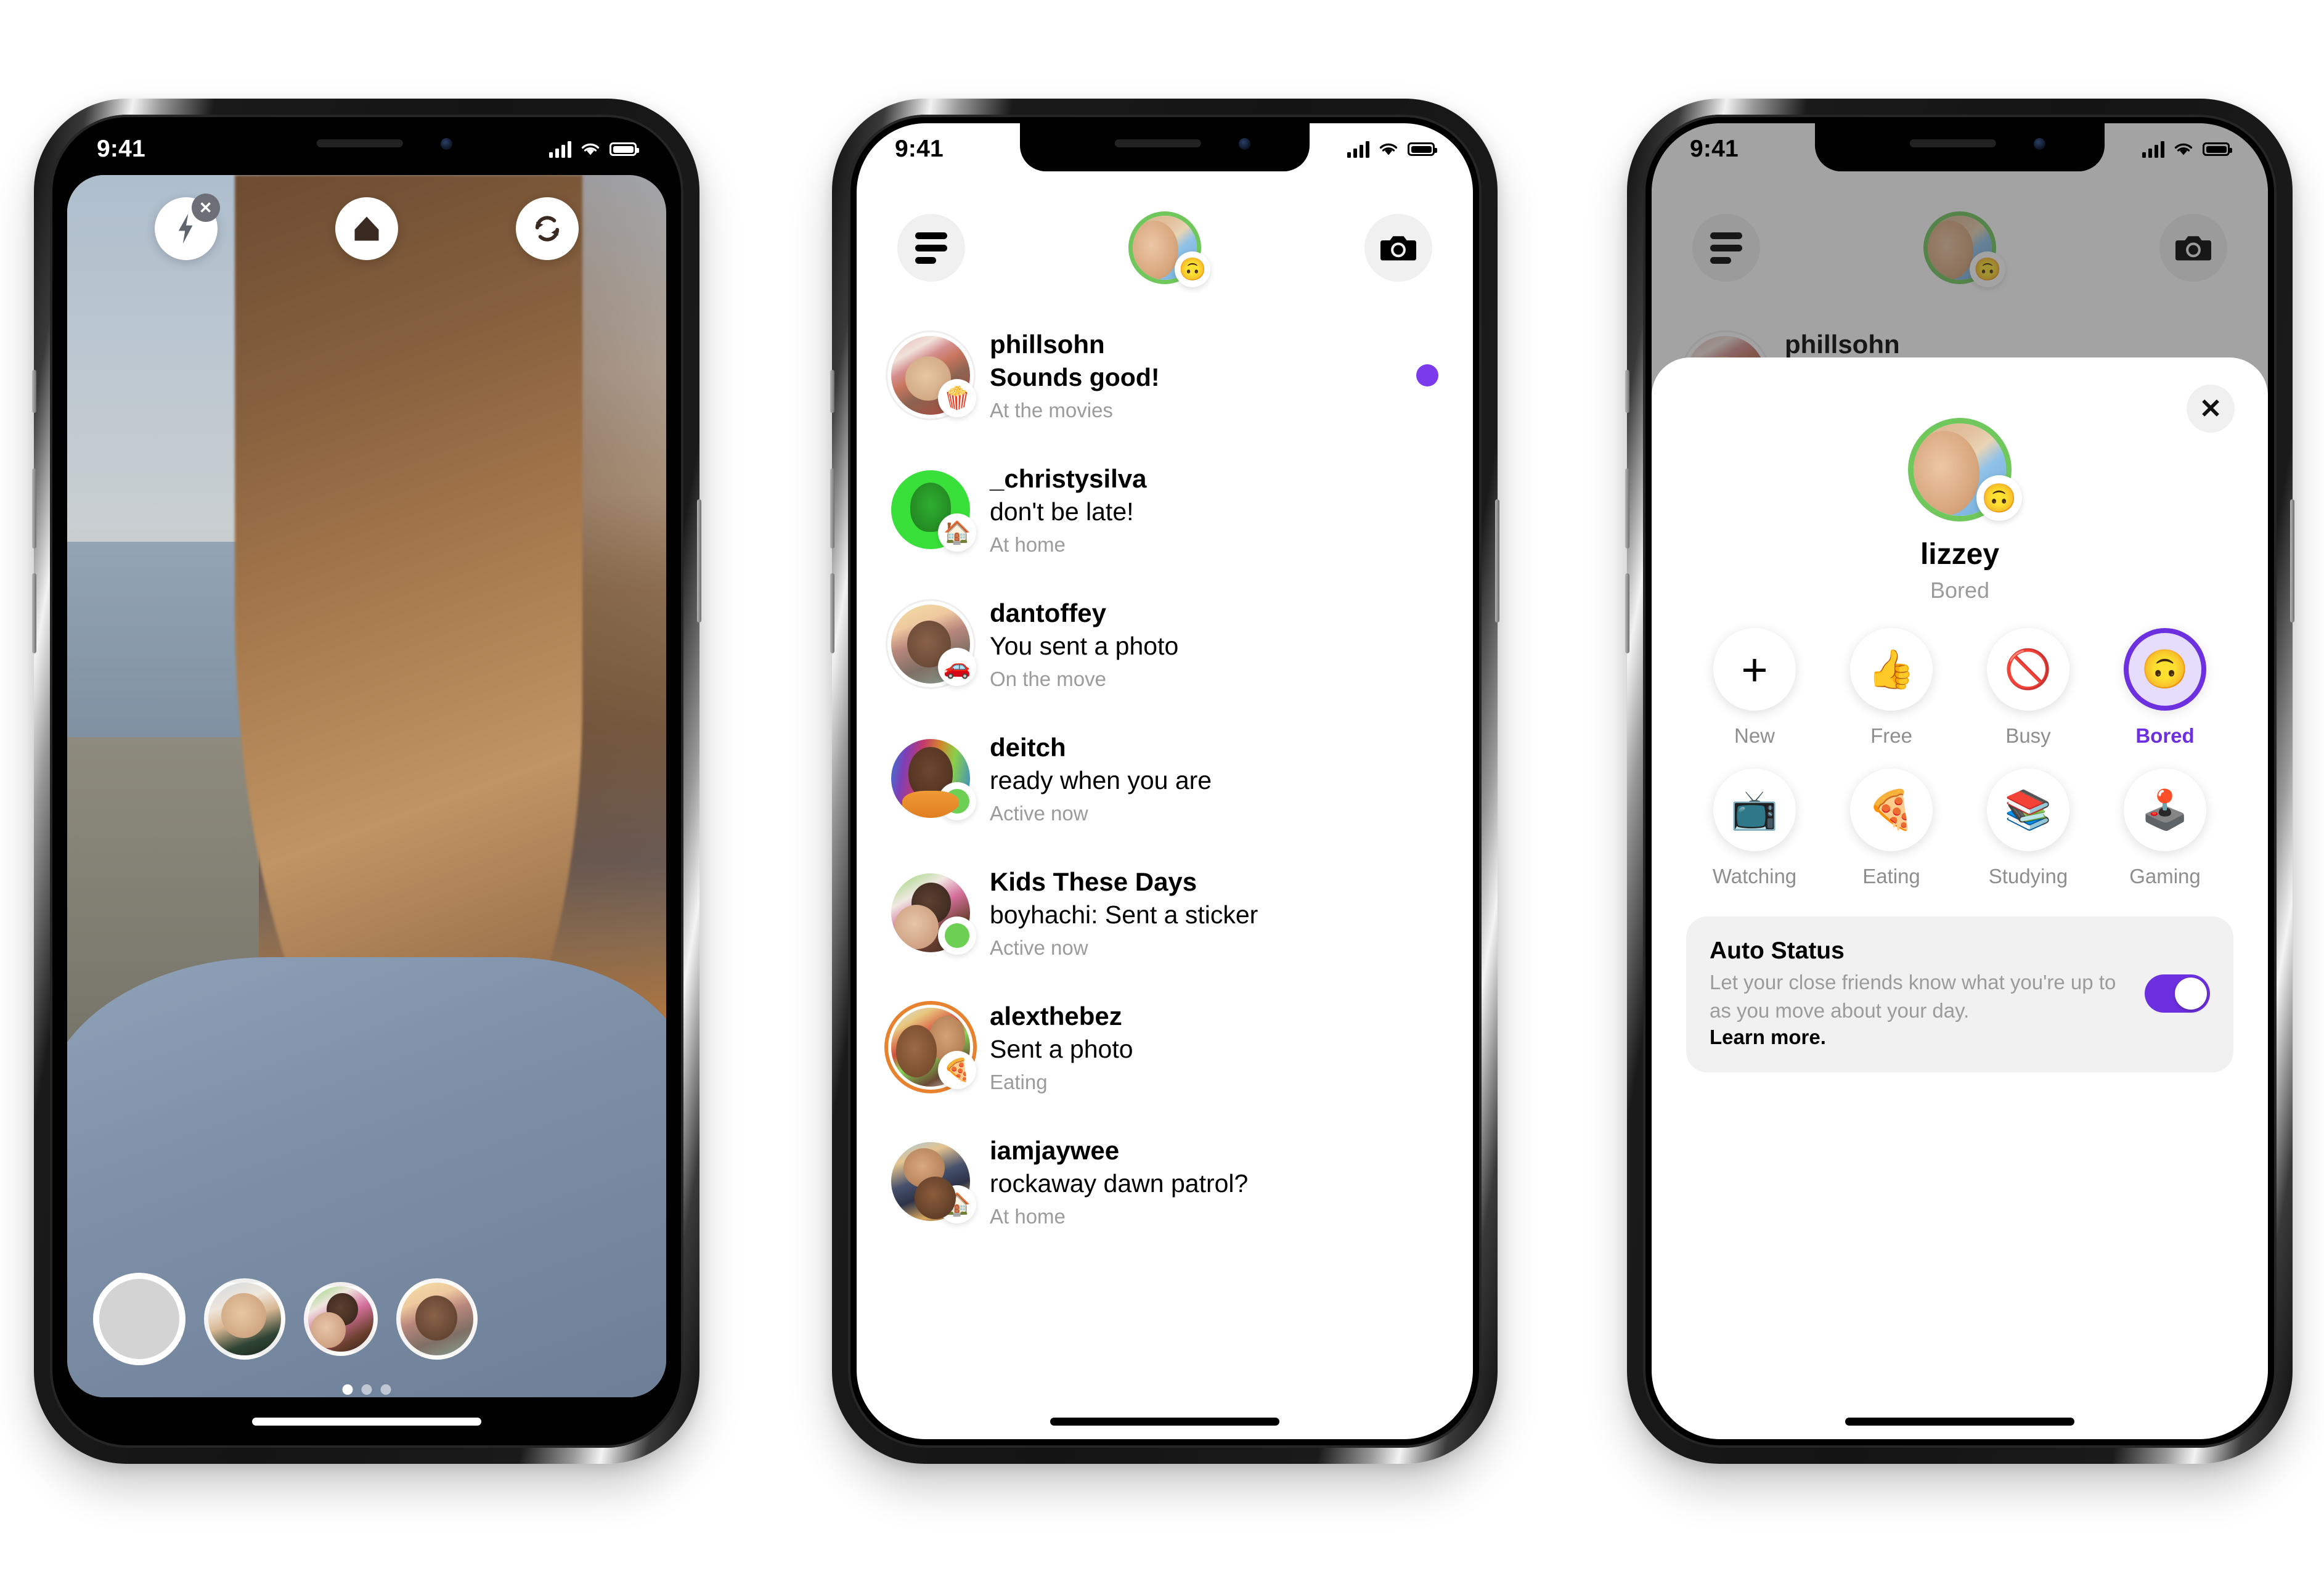 This screenshot has height=1576, width=2324. I want to click on current-status-label: Bored, so click(1960, 590).